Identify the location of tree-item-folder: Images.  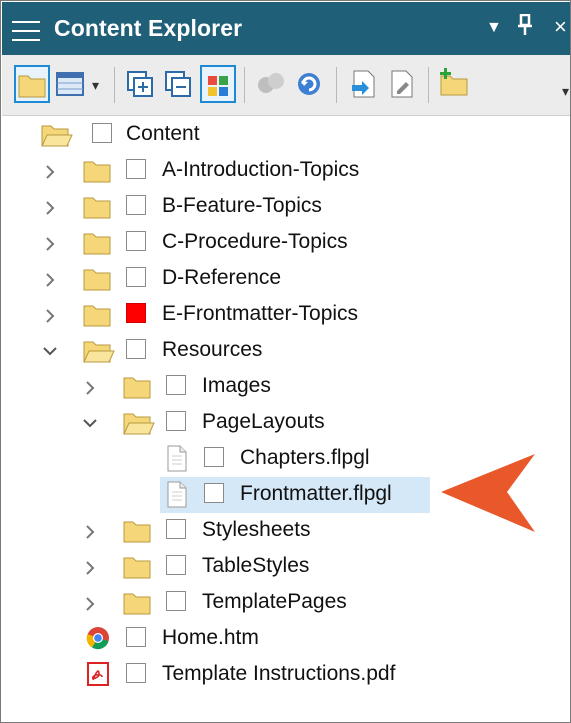
(262, 387).